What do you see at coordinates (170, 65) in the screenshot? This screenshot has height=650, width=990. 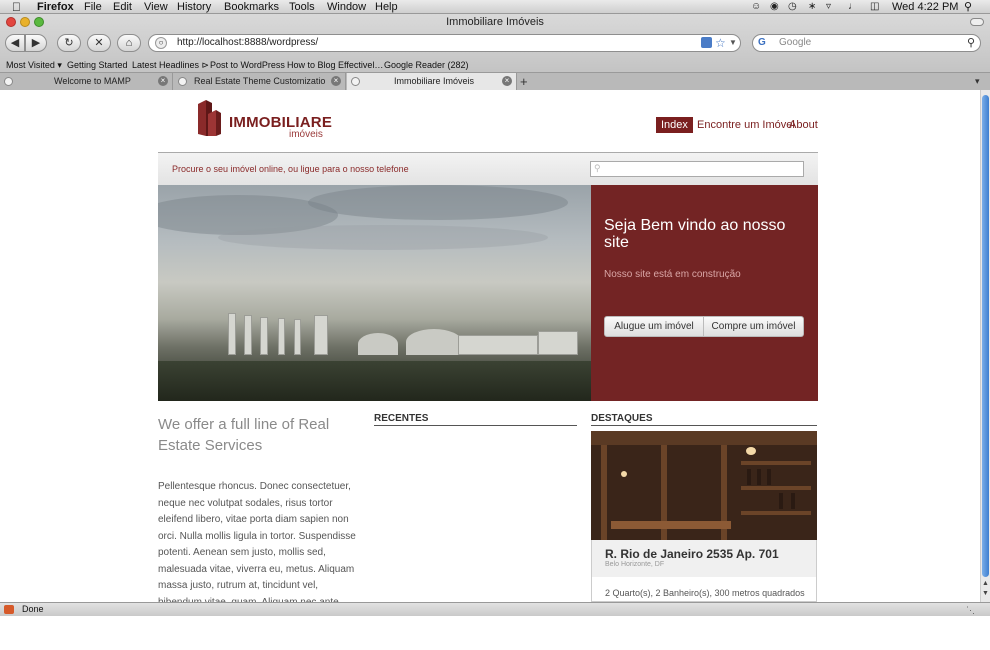 I see `bookmark-latest-headlines: Latest Headlines ⊳` at bounding box center [170, 65].